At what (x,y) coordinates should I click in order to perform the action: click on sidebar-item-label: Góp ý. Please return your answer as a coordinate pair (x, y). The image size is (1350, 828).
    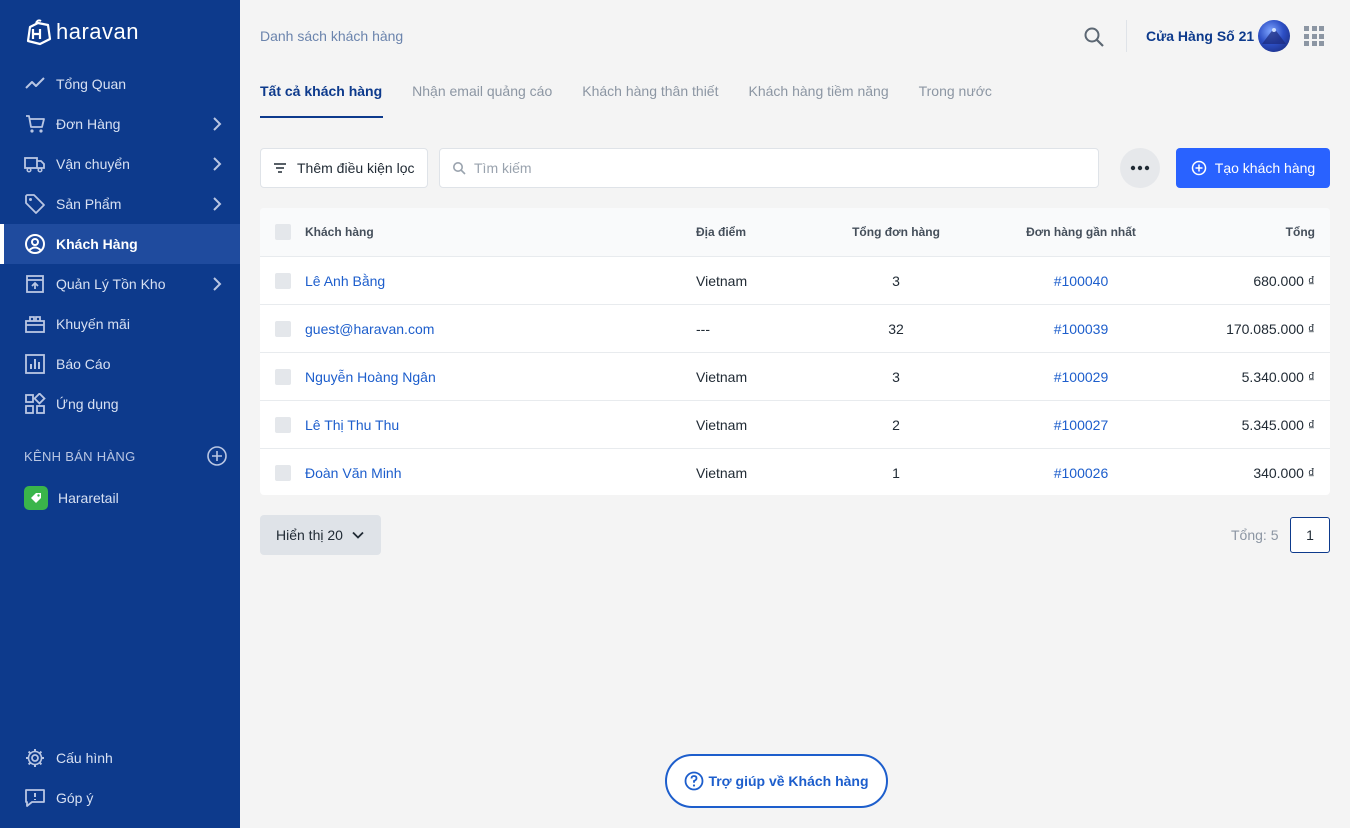
    Looking at the image, I should click on (75, 798).